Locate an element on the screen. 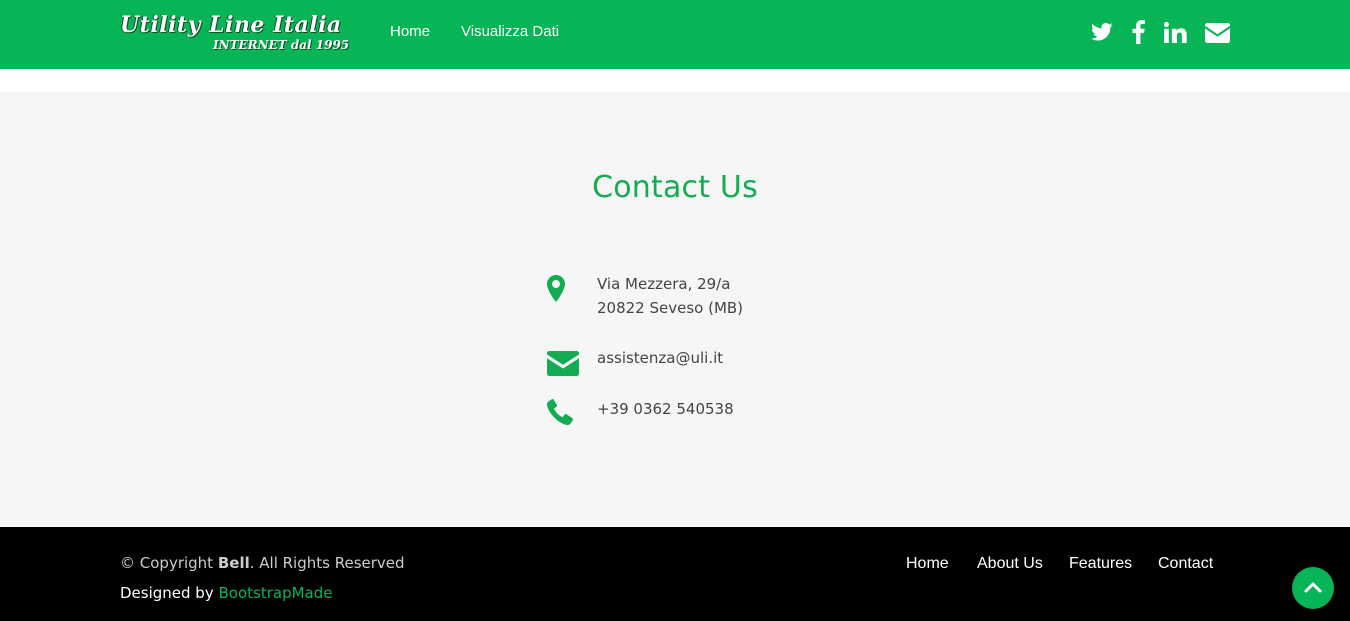 The height and width of the screenshot is (621, 1350). logo-subtitle: INTERNET dal 1995 is located at coordinates (281, 45).